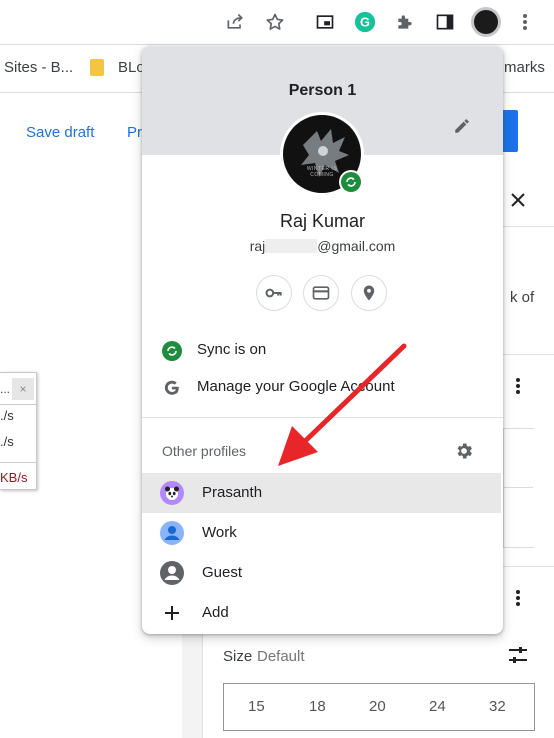  What do you see at coordinates (464, 451) in the screenshot?
I see `gear-icon` at bounding box center [464, 451].